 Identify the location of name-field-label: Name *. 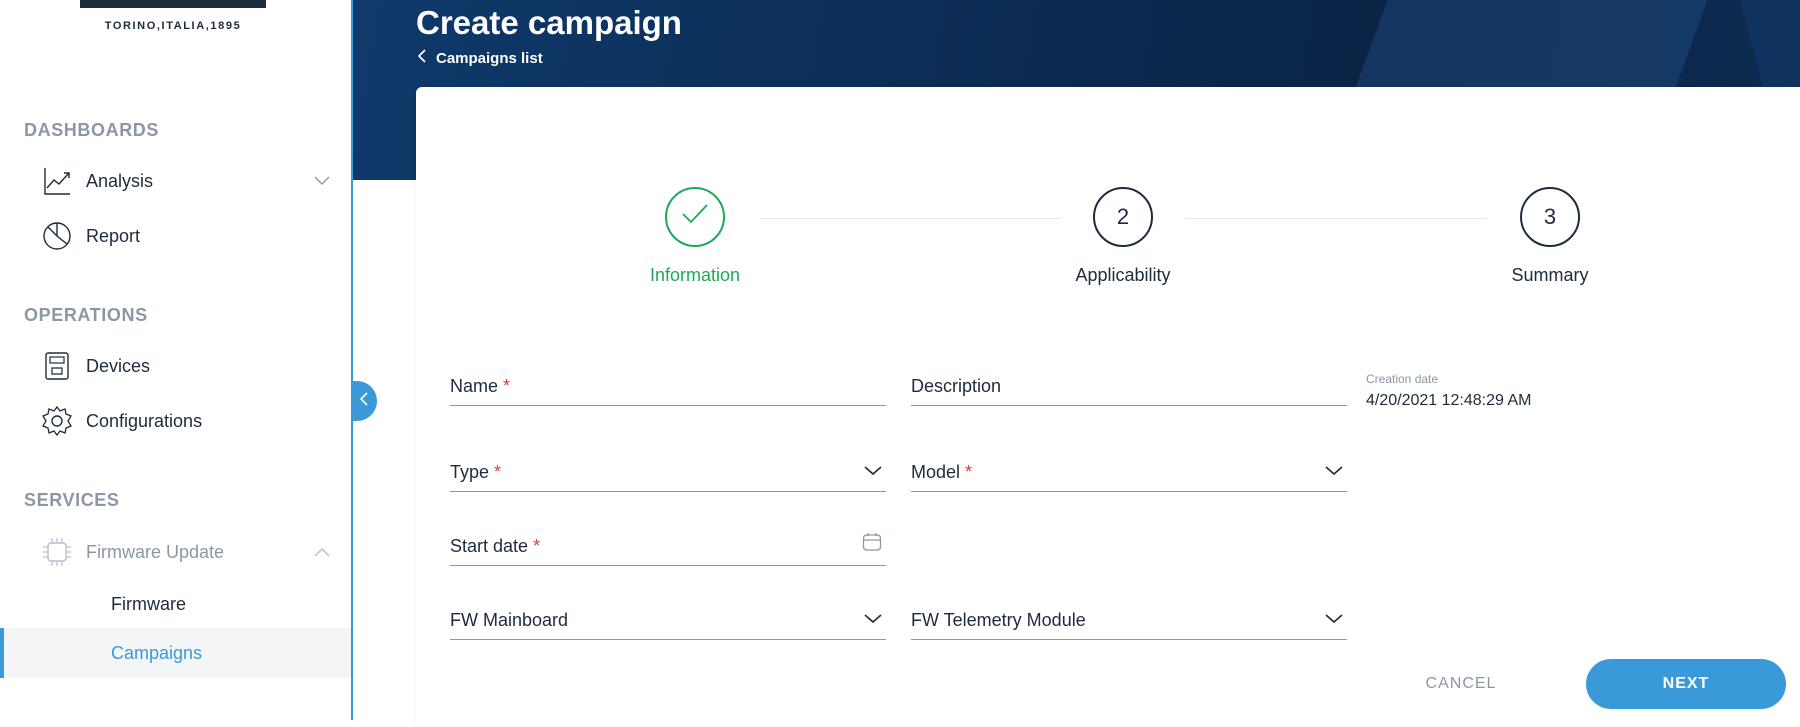
(480, 386).